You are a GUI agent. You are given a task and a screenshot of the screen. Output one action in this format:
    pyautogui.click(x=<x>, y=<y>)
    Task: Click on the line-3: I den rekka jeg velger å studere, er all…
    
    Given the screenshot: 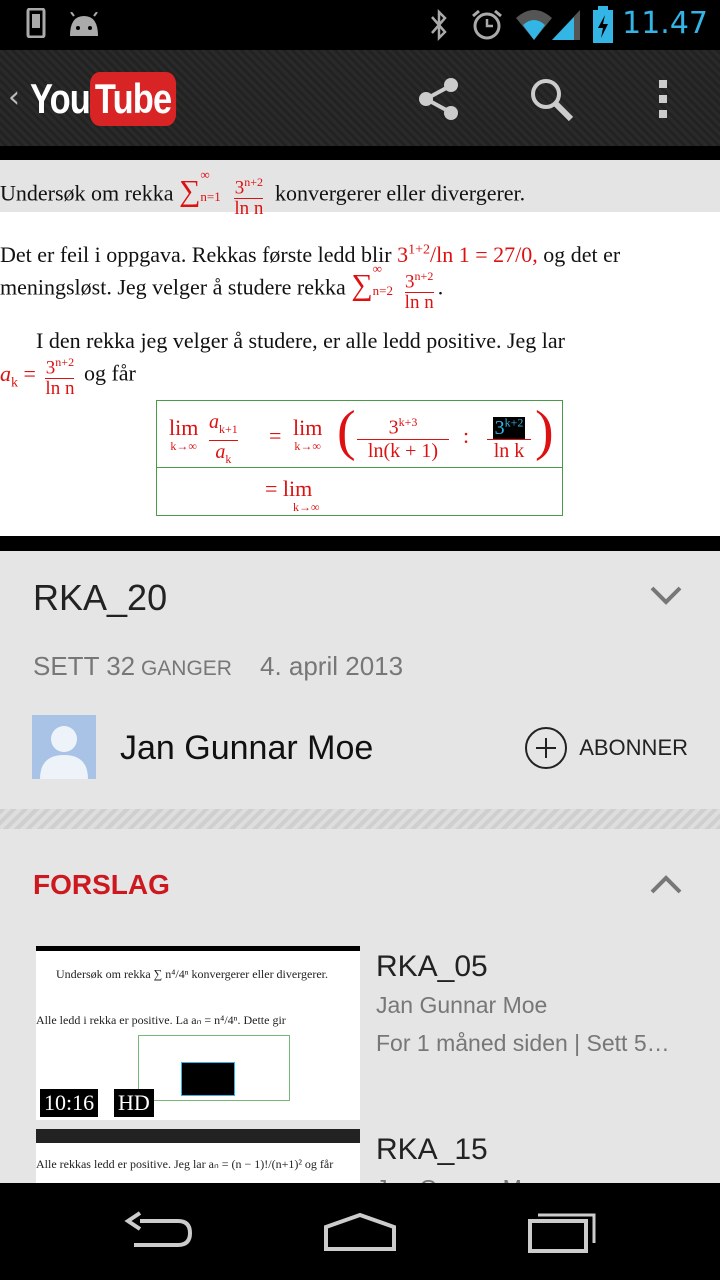 What is the action you would take?
    pyautogui.click(x=300, y=340)
    